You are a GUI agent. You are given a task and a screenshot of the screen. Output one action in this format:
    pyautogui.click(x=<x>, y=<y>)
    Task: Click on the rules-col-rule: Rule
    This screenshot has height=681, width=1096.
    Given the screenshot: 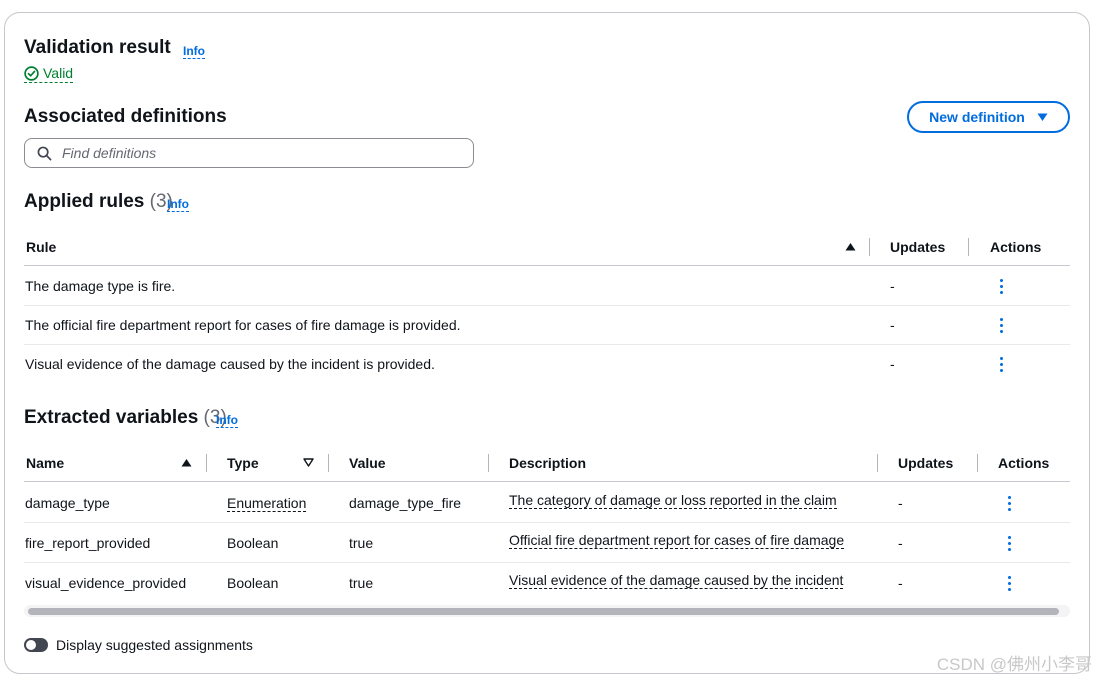 What is the action you would take?
    pyautogui.click(x=41, y=247)
    